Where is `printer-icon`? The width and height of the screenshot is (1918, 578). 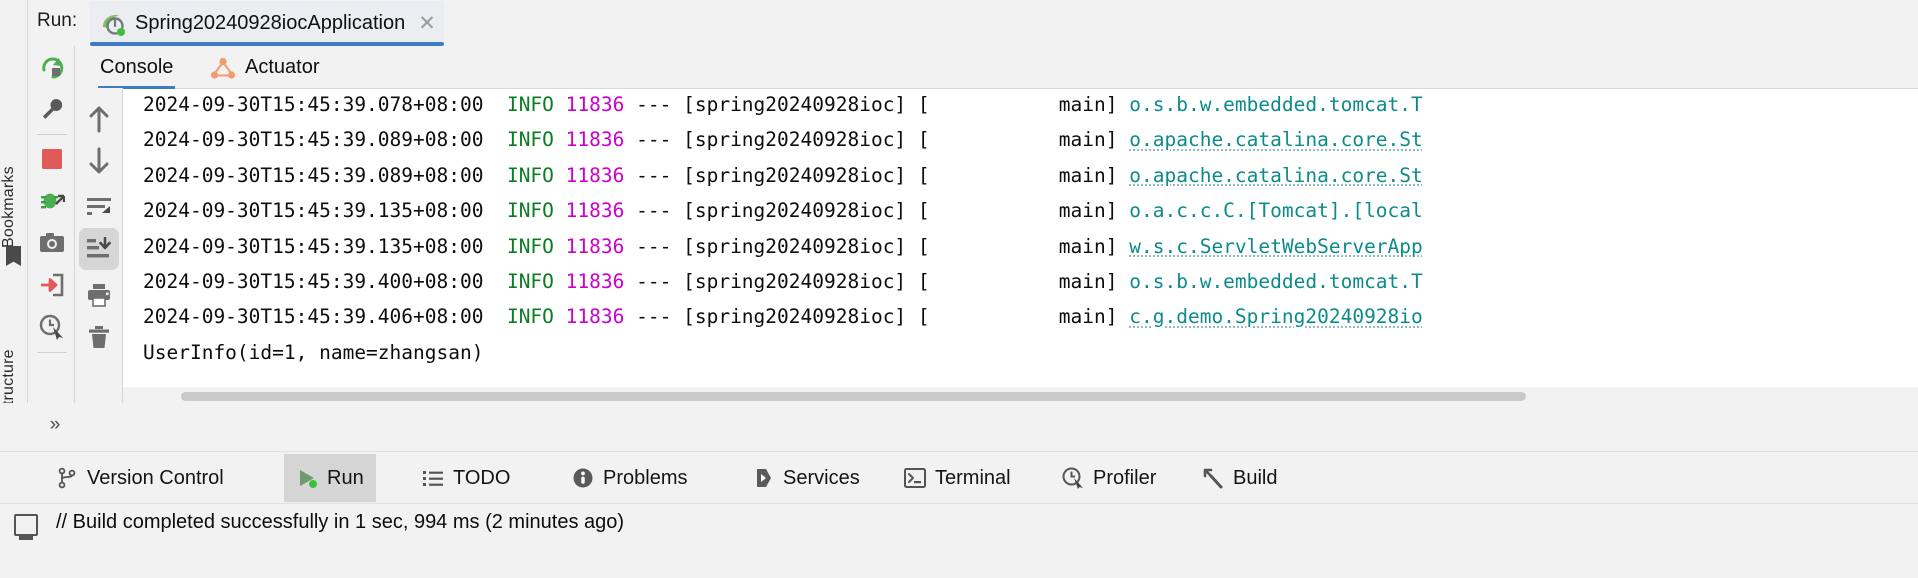
printer-icon is located at coordinates (99, 295).